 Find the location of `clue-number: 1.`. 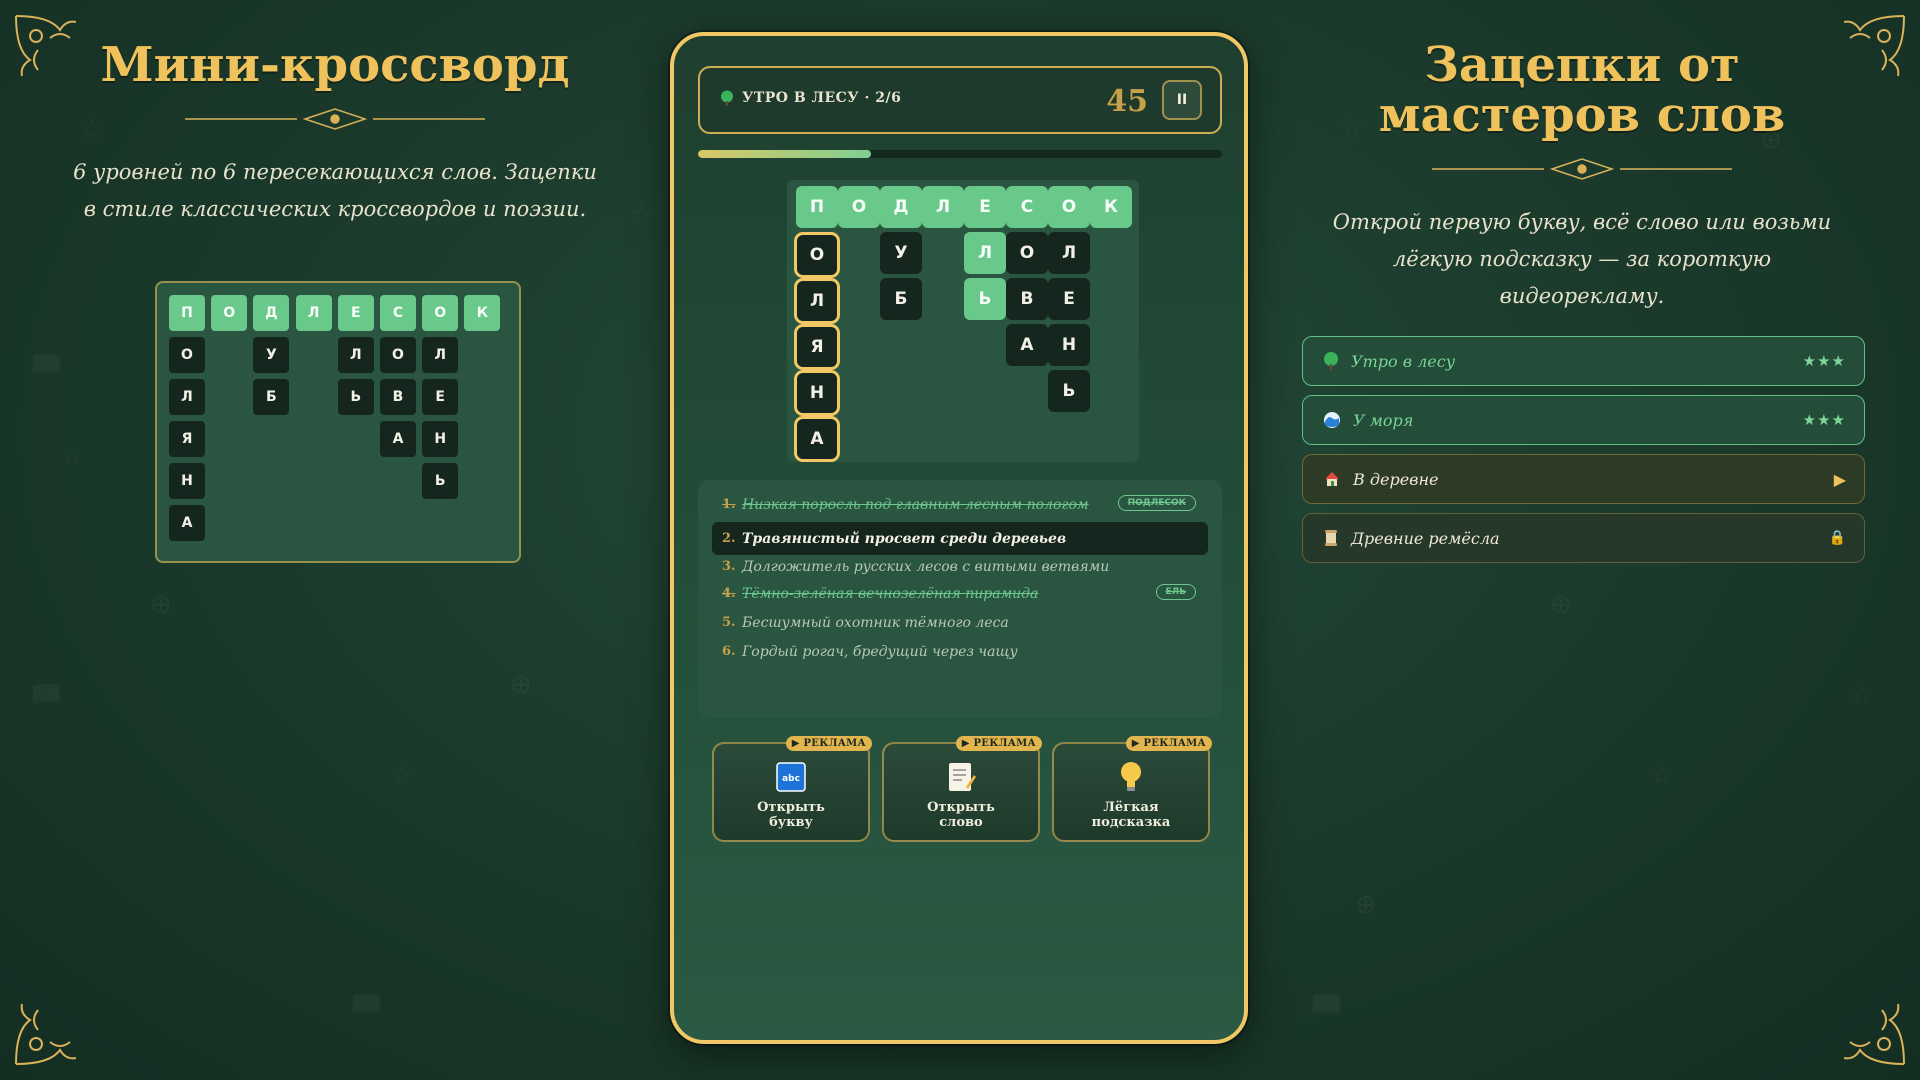

clue-number: 1. is located at coordinates (729, 504).